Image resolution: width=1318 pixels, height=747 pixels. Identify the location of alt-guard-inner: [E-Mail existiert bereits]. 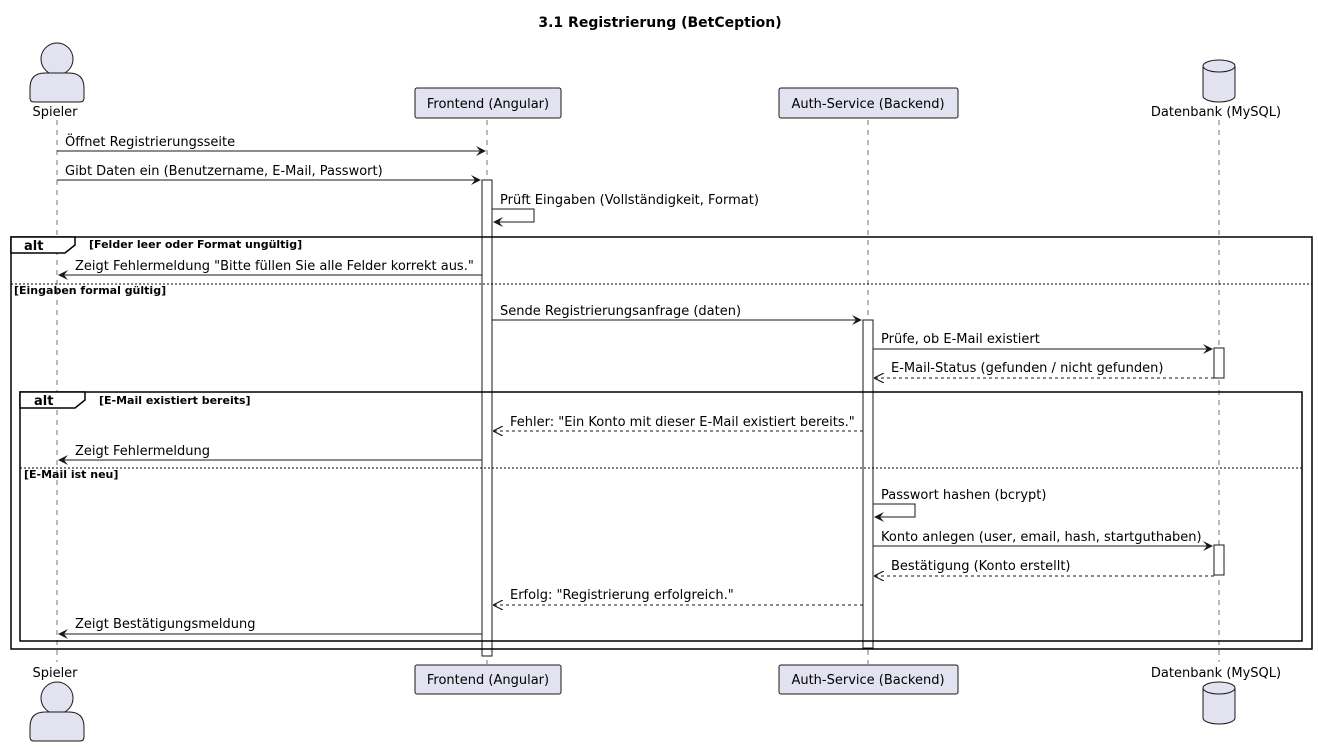
(175, 400).